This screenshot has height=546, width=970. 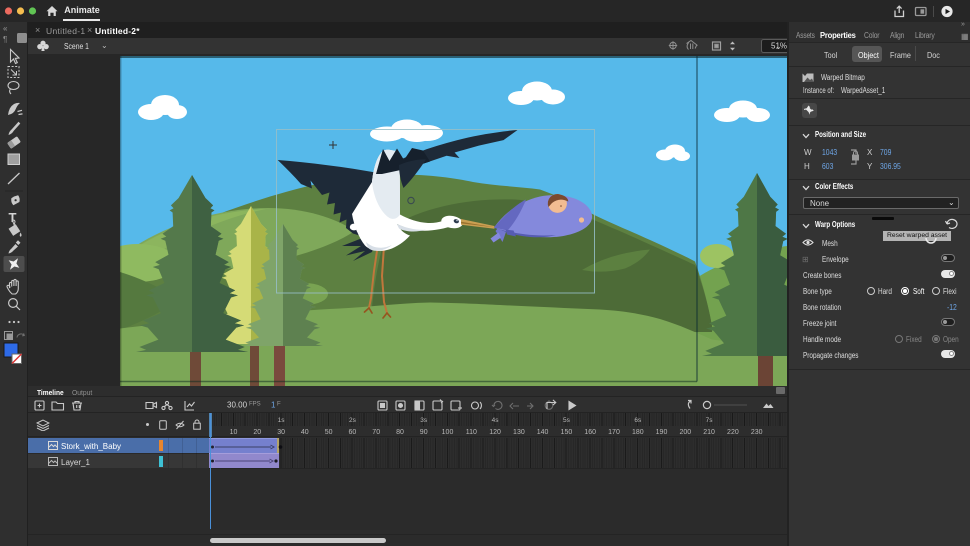 I want to click on svg-text: 5s, so click(x=567, y=420).